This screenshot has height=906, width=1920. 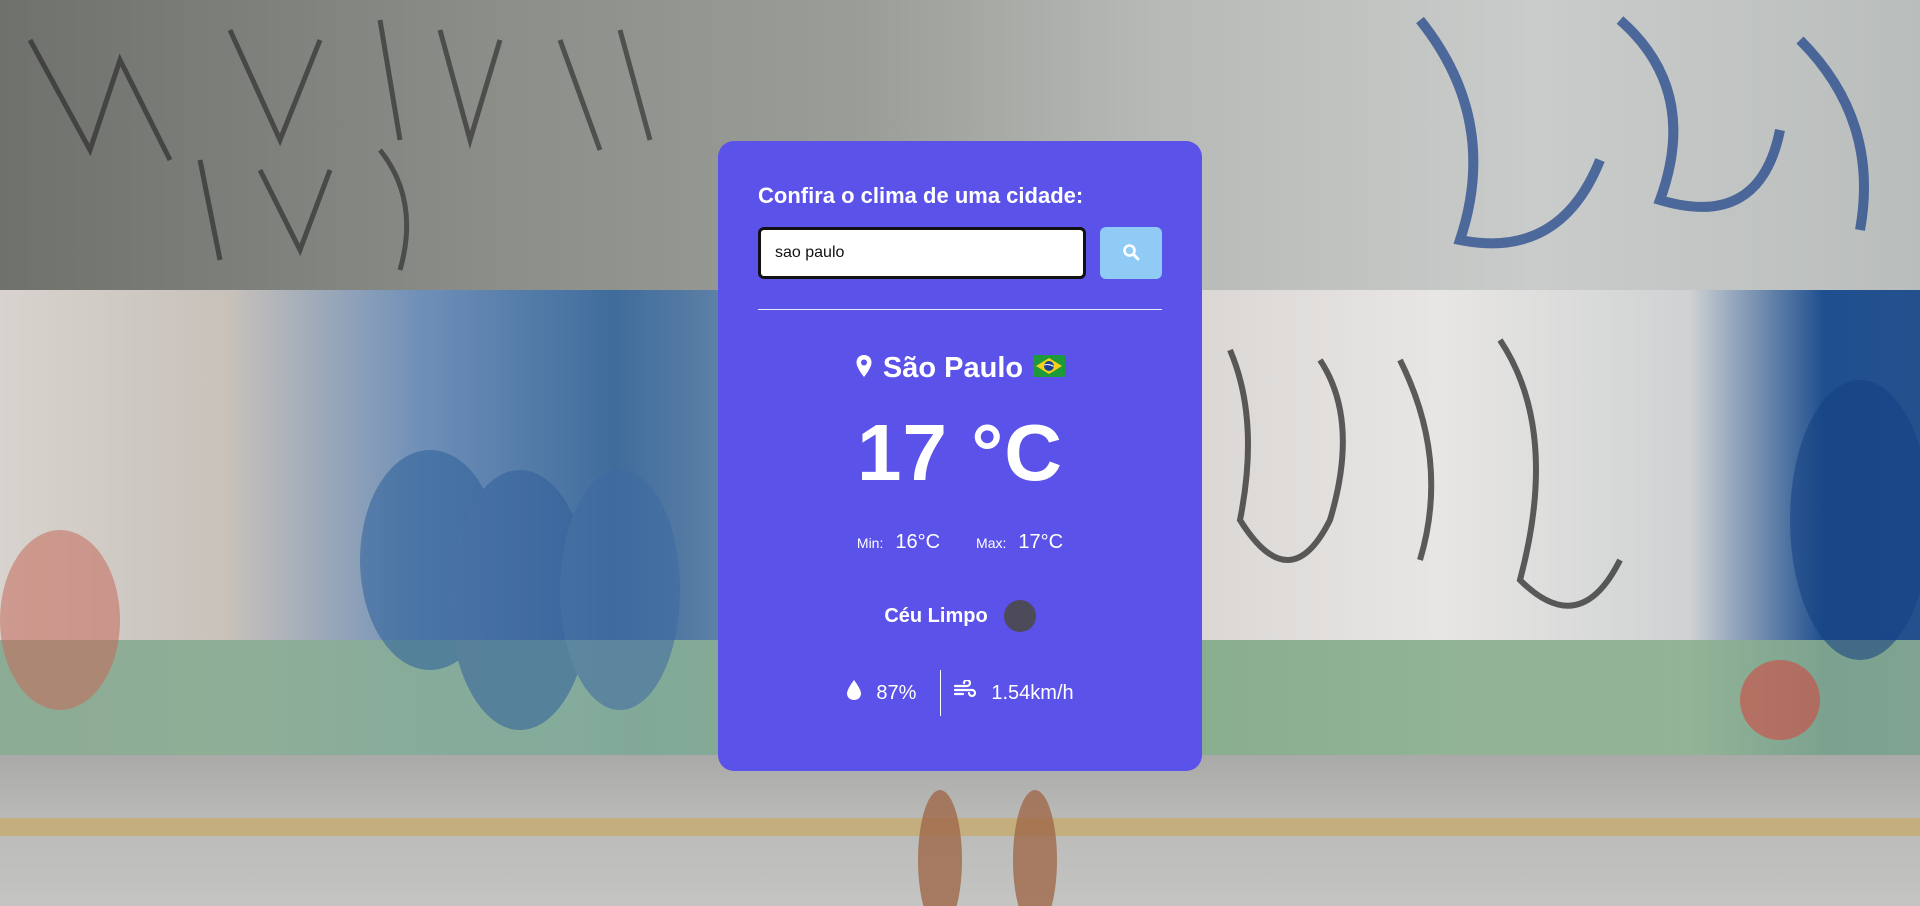 I want to click on city-search-input, so click(x=922, y=253).